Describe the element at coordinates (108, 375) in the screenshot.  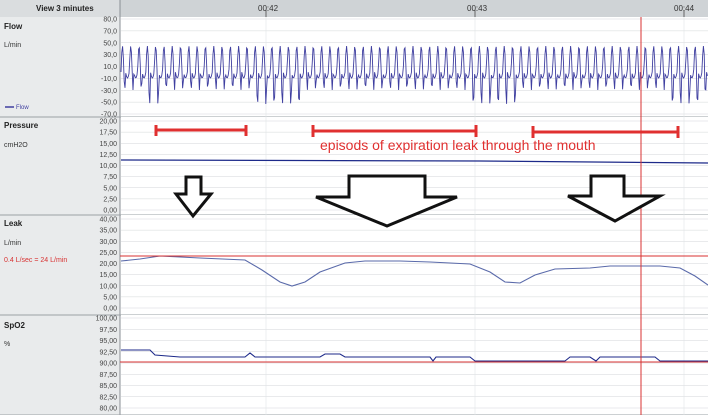
I see `tick-label: 87,50` at that location.